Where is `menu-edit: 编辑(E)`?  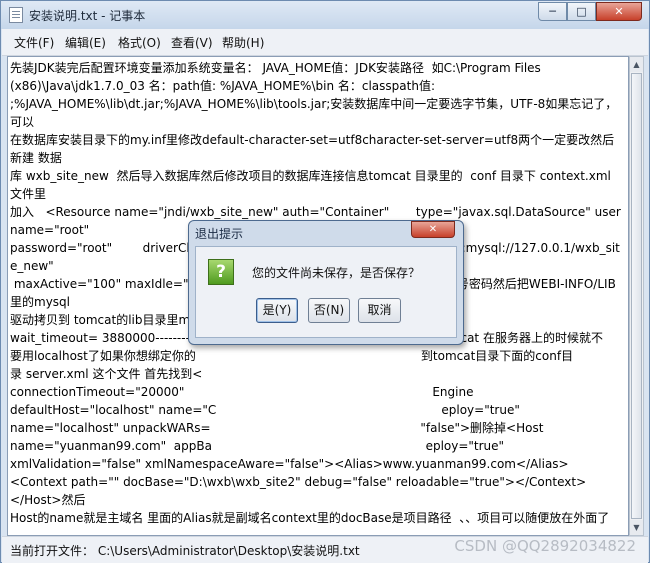 menu-edit: 编辑(E) is located at coordinates (85, 42).